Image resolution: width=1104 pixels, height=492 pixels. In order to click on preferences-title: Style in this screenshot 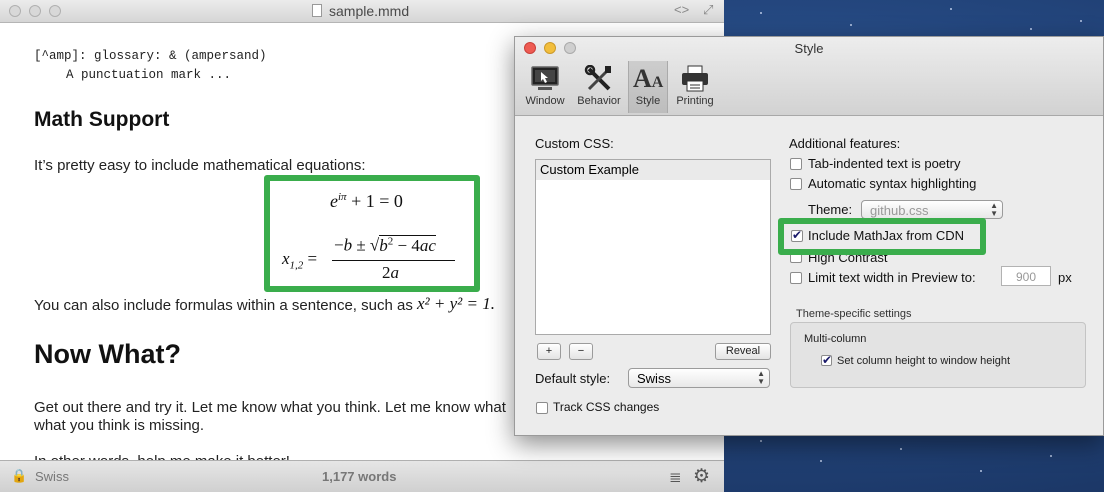, I will do `click(809, 48)`.